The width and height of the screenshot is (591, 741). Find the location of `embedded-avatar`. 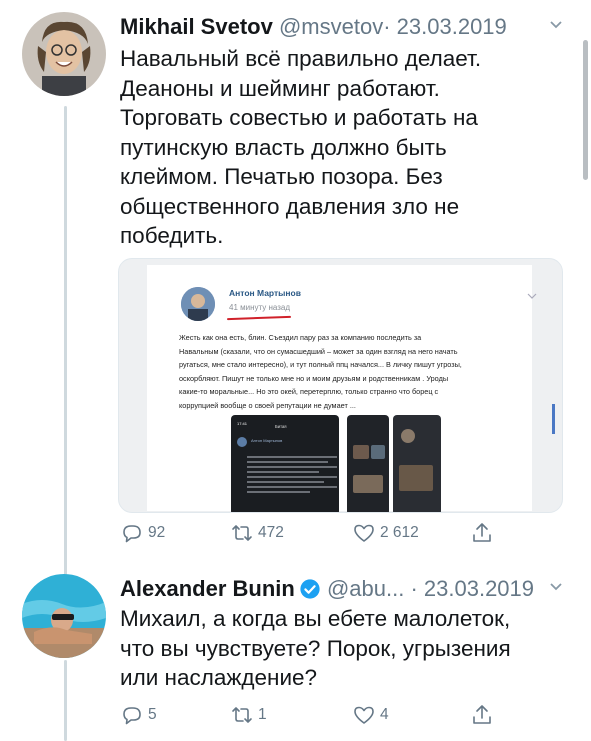

embedded-avatar is located at coordinates (198, 304).